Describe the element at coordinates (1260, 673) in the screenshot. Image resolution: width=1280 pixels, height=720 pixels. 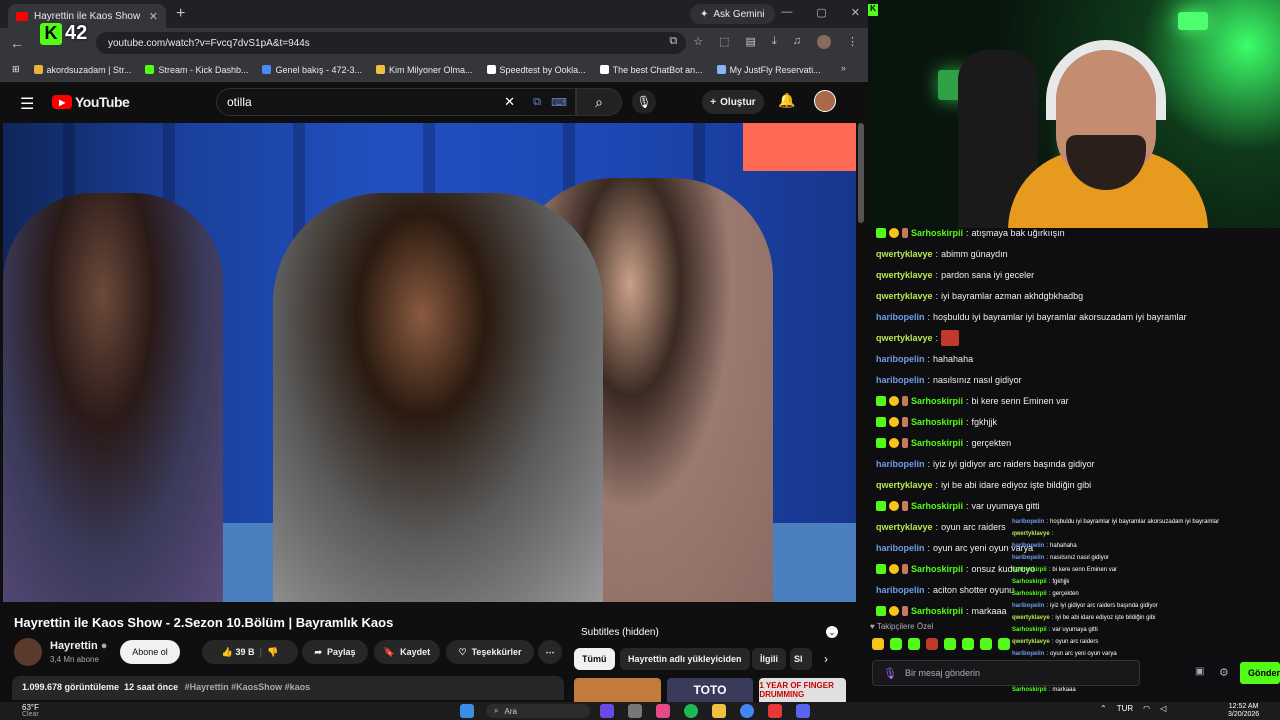
I see `send-button: Gönder` at that location.